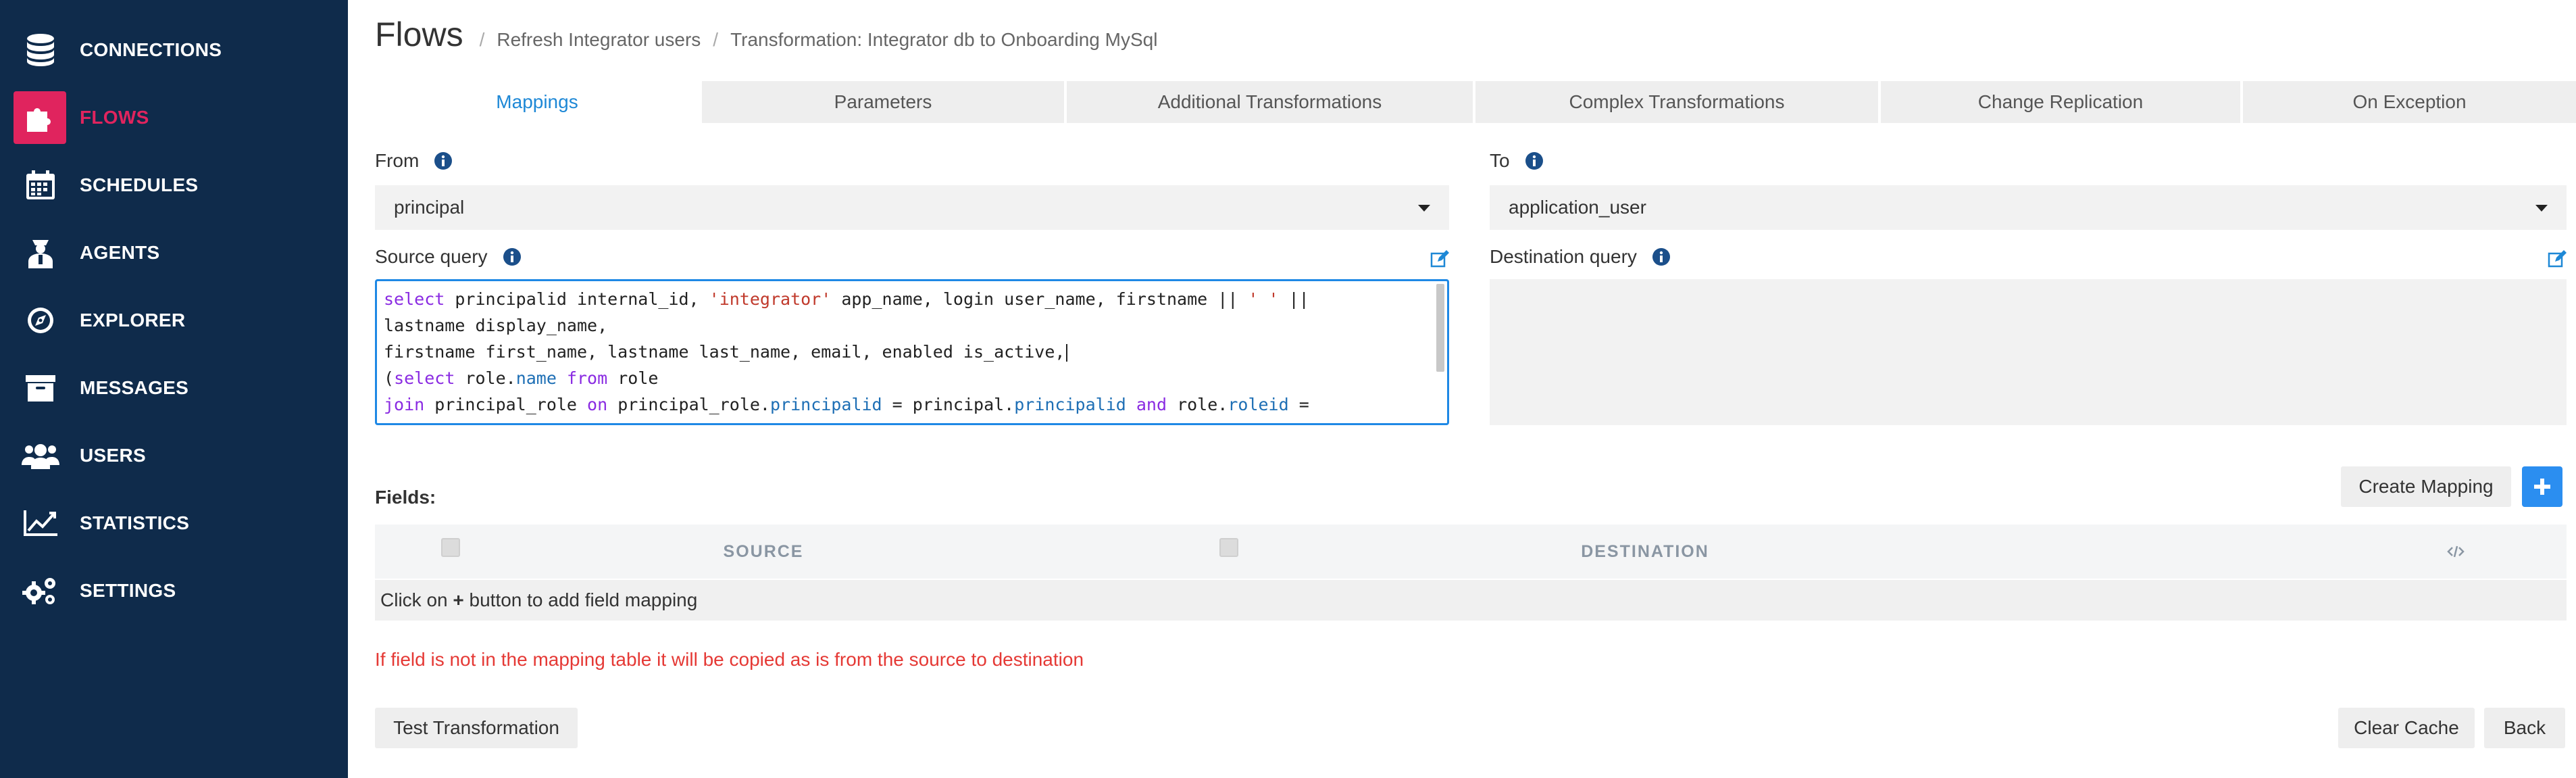 This screenshot has height=778, width=2576. I want to click on tab-change-replication: Change Replication, so click(2059, 102).